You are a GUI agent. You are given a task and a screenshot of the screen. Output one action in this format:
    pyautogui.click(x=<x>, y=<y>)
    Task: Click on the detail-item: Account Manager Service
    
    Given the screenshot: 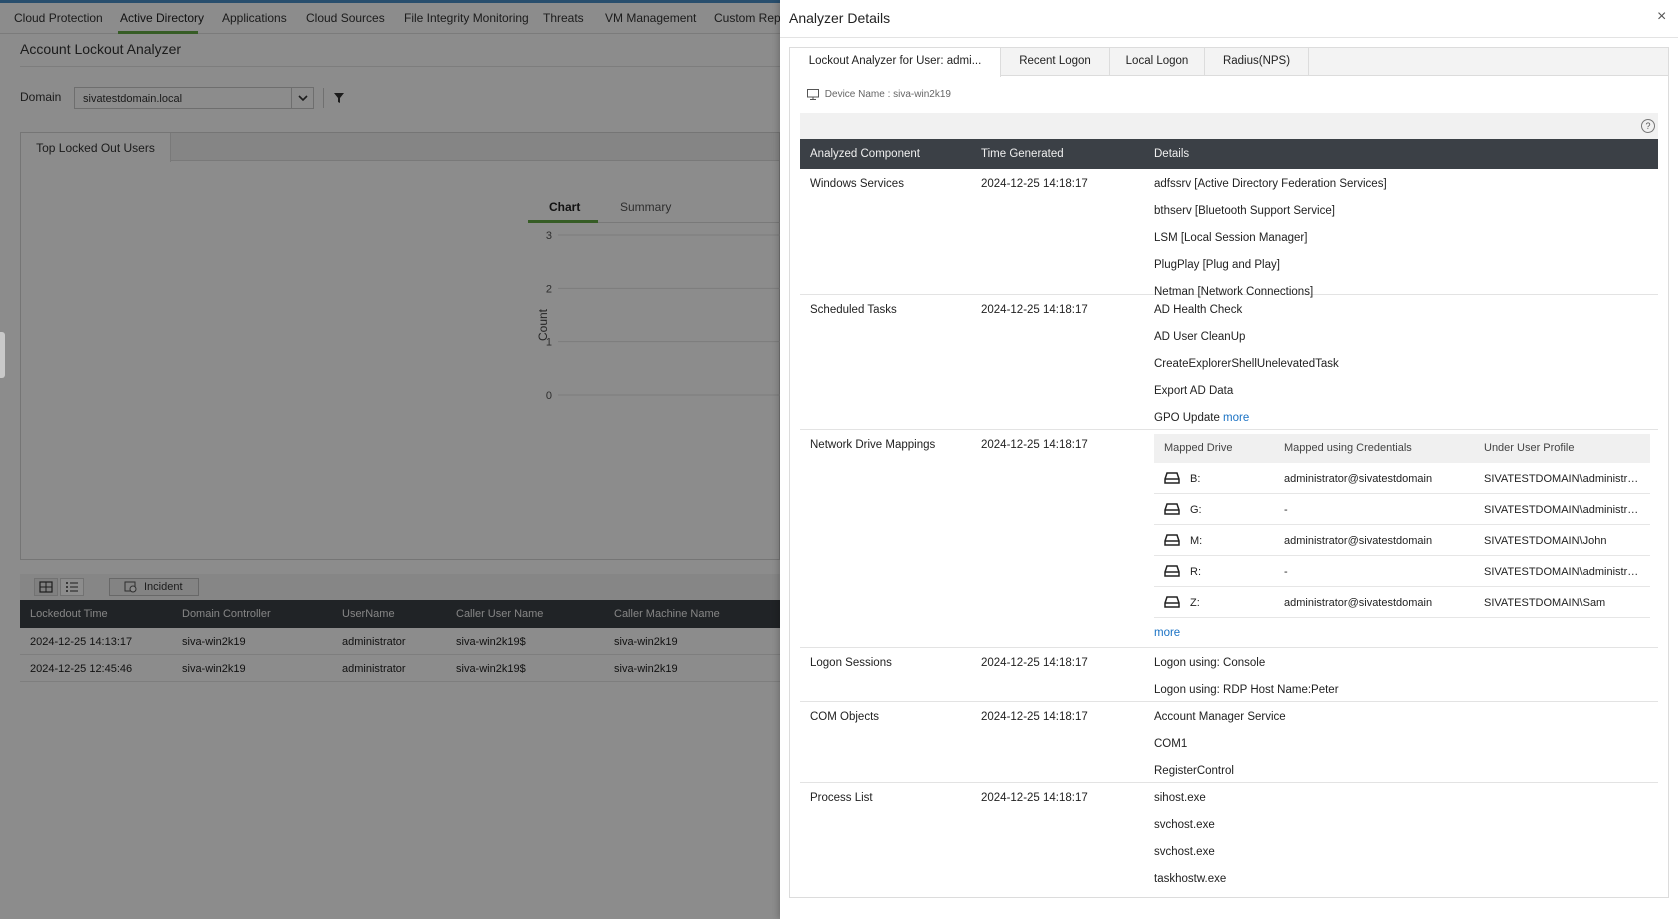 What is the action you would take?
    pyautogui.click(x=1220, y=717)
    